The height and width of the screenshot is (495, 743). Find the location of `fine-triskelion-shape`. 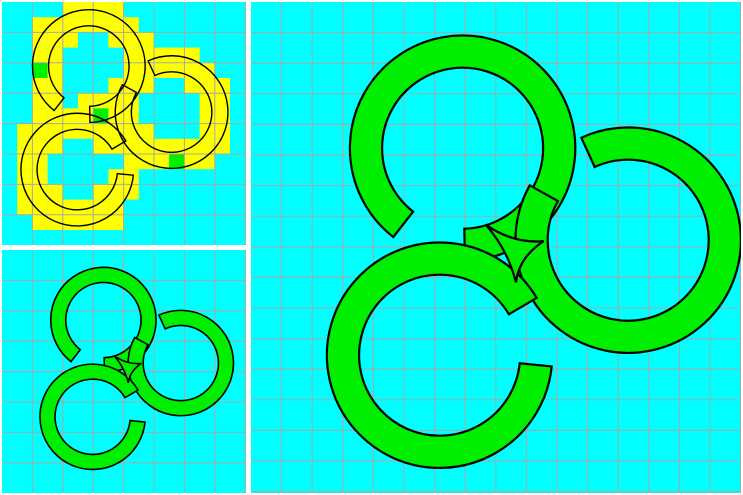

fine-triskelion-shape is located at coordinates (137, 368).